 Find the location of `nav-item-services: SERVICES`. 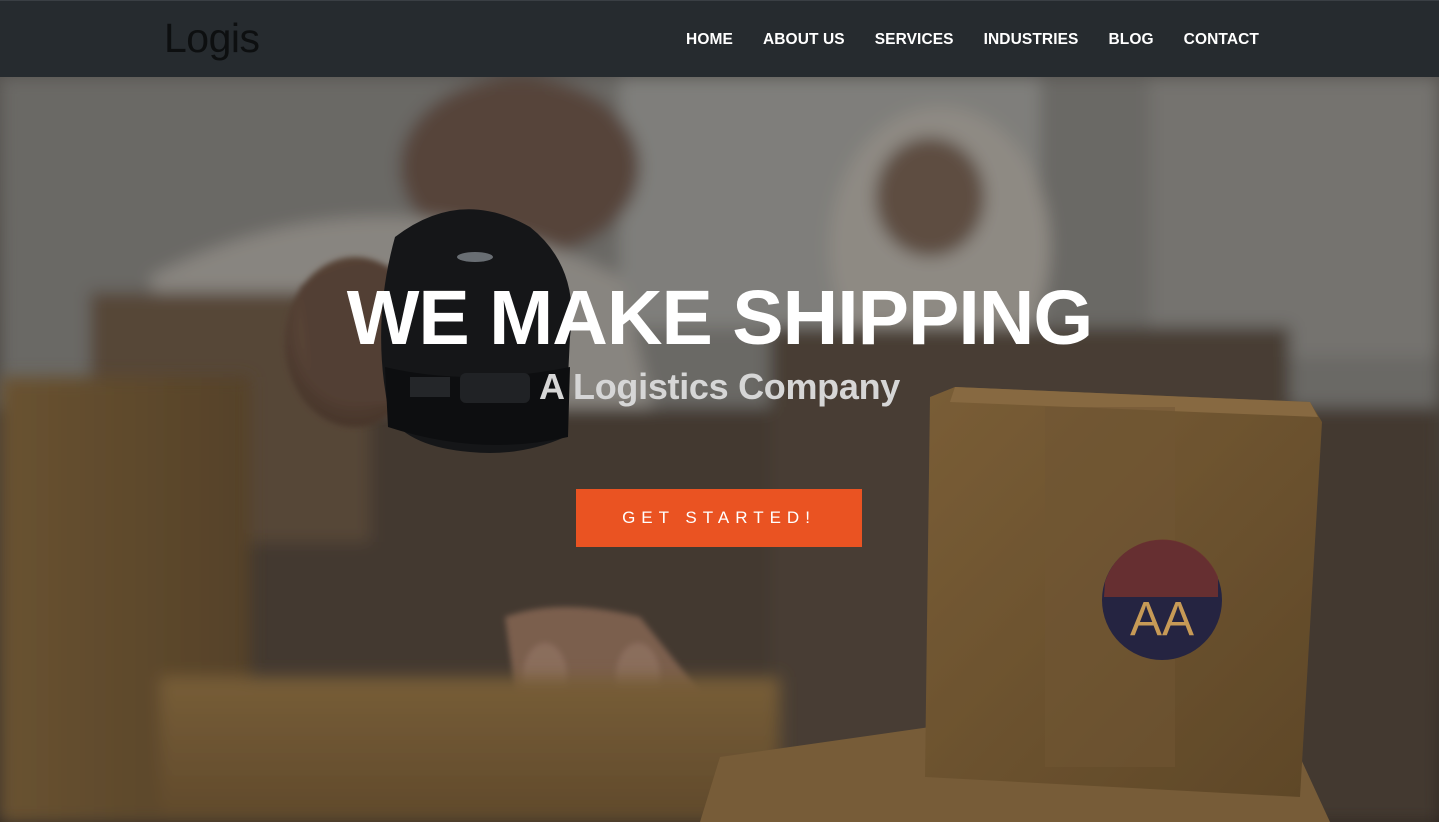

nav-item-services: SERVICES is located at coordinates (914, 40).